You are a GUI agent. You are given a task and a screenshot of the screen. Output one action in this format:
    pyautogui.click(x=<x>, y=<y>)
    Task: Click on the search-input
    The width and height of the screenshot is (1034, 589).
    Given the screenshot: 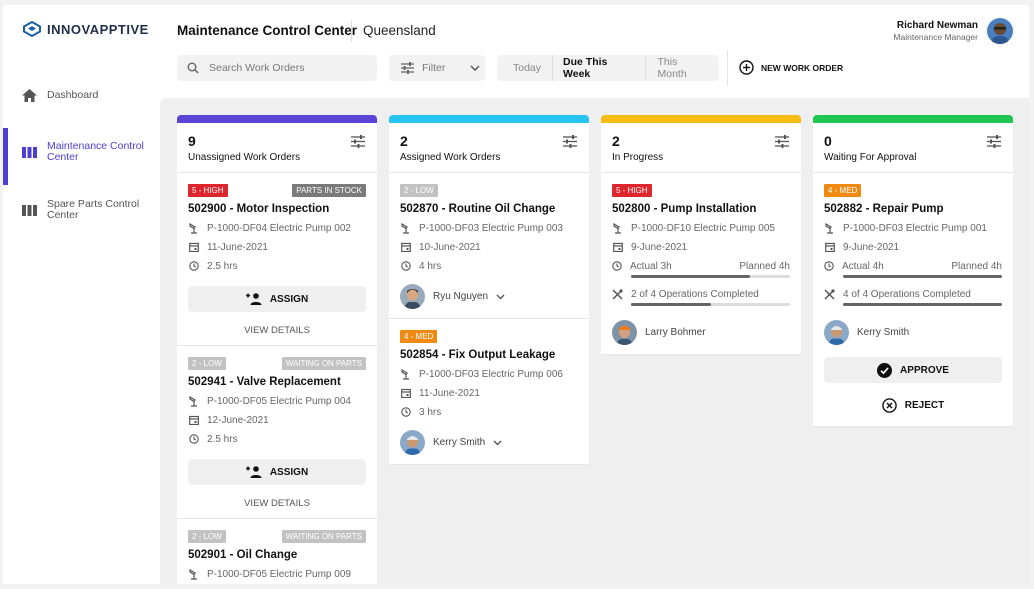 What is the action you would take?
    pyautogui.click(x=284, y=68)
    